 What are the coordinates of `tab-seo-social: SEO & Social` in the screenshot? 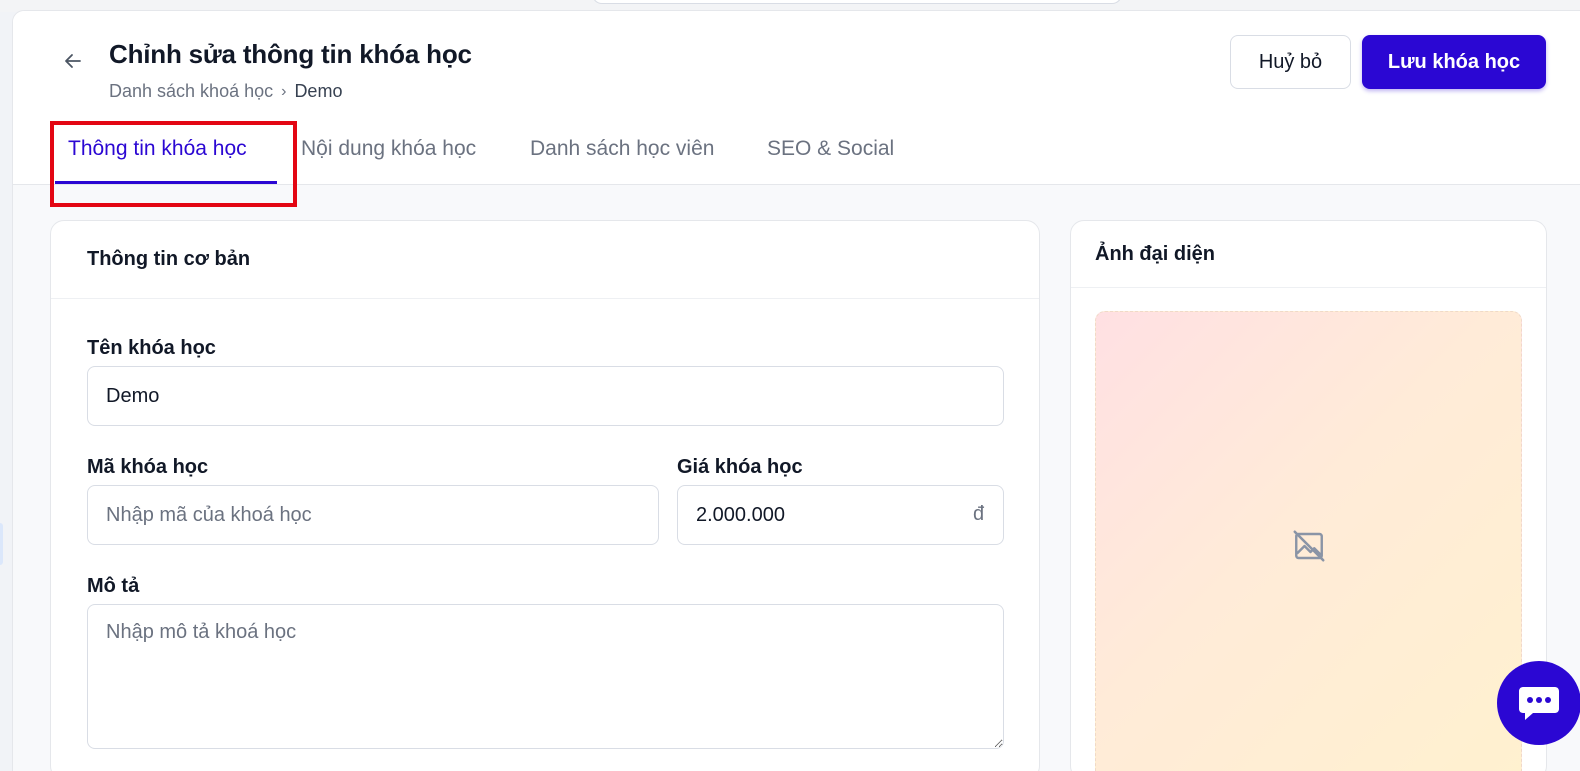 It's located at (830, 149).